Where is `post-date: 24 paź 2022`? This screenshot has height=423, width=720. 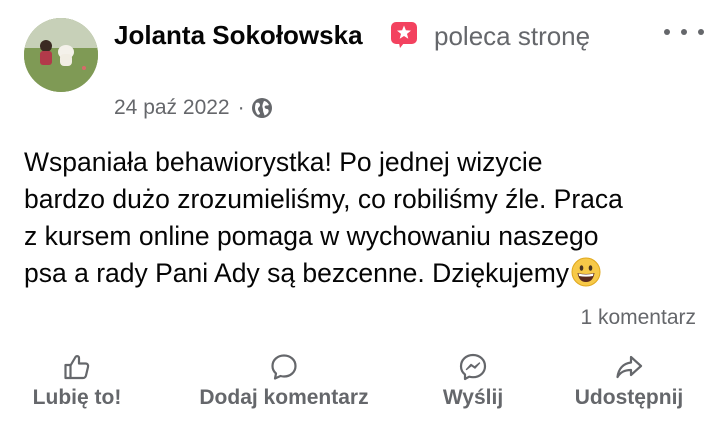
post-date: 24 paź 2022 is located at coordinates (172, 108).